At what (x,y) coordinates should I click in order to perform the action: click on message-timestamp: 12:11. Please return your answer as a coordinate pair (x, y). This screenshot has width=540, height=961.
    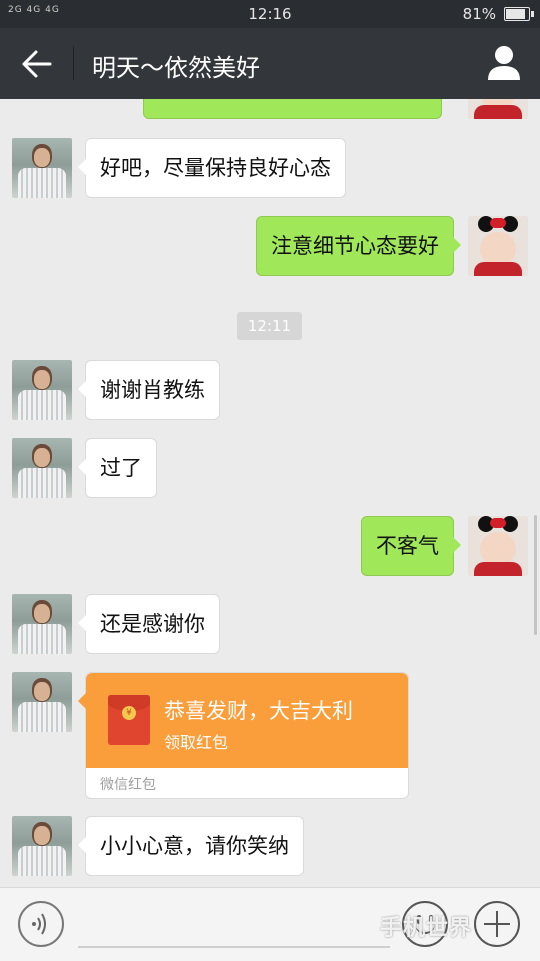
    Looking at the image, I should click on (269, 326).